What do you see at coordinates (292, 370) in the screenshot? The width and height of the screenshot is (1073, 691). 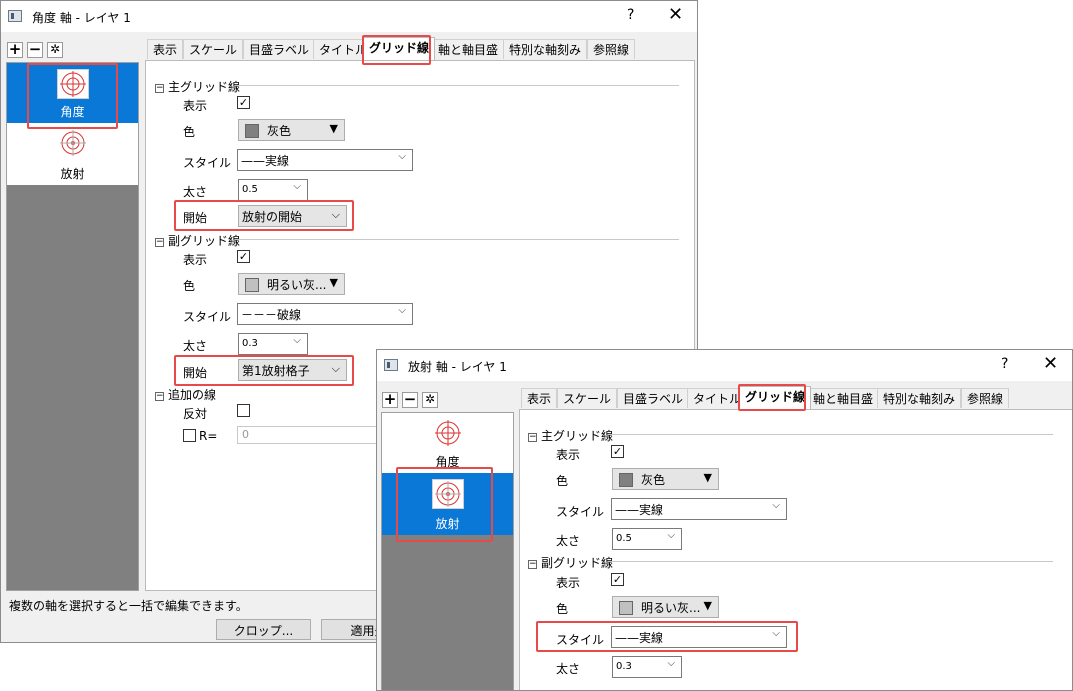 I see `minor-start-dropdown: 第1放射格子 ⌵` at bounding box center [292, 370].